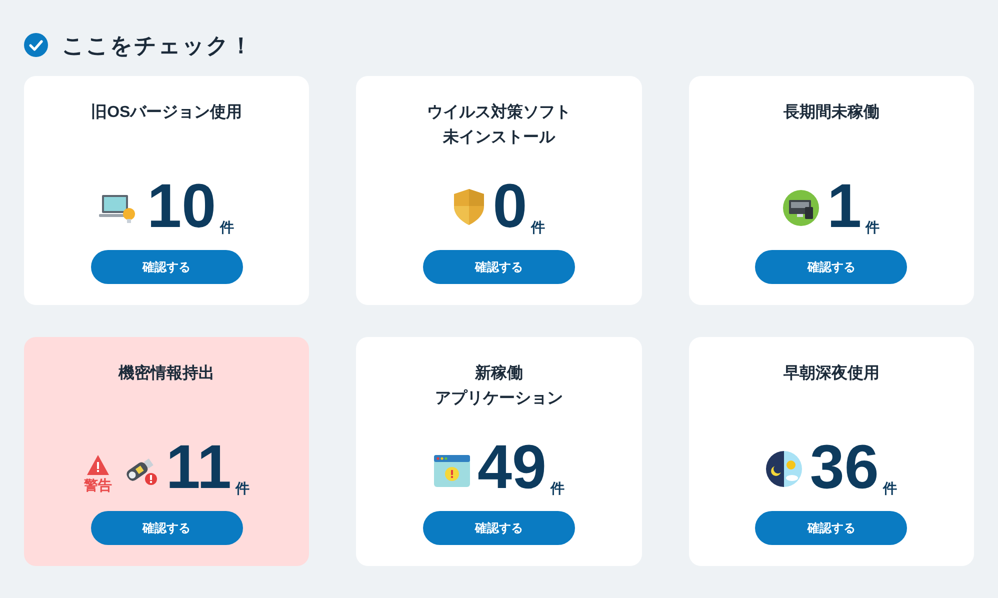 The width and height of the screenshot is (998, 598). Describe the element at coordinates (512, 468) in the screenshot. I see `count-value: 49` at that location.